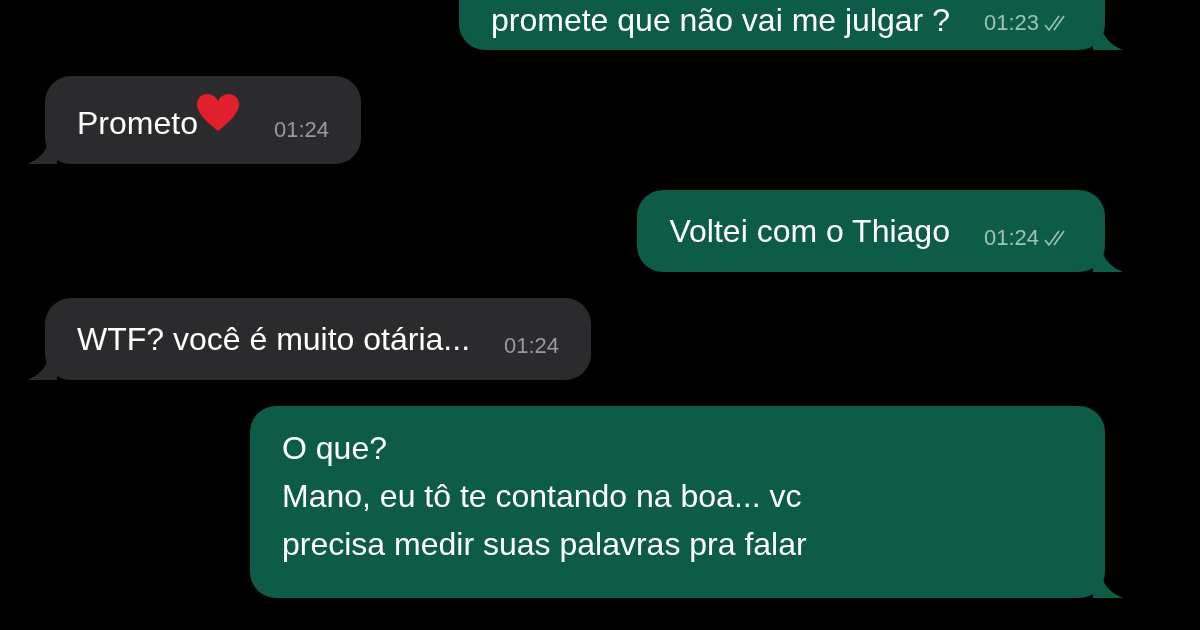 This screenshot has height=630, width=1200. I want to click on message-time: 01:23, so click(1011, 23).